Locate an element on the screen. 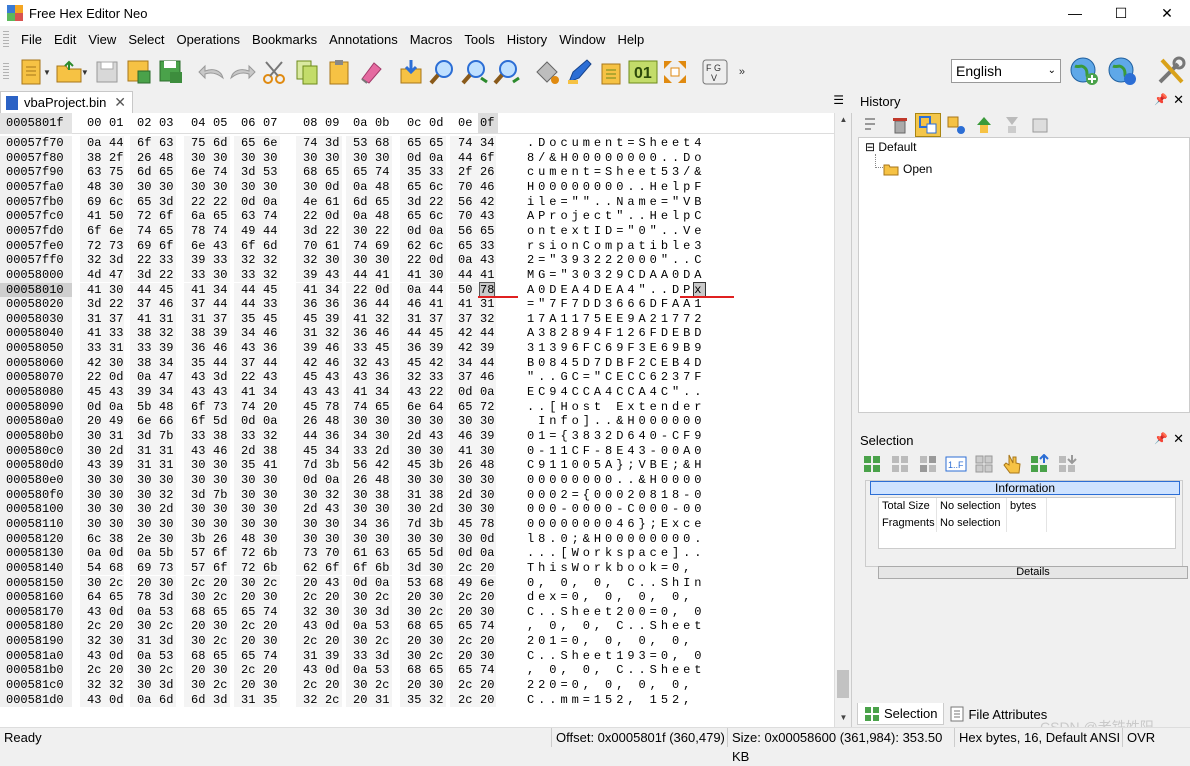 This screenshot has height=766, width=1190. hex-byte: 46 is located at coordinates (414, 304).